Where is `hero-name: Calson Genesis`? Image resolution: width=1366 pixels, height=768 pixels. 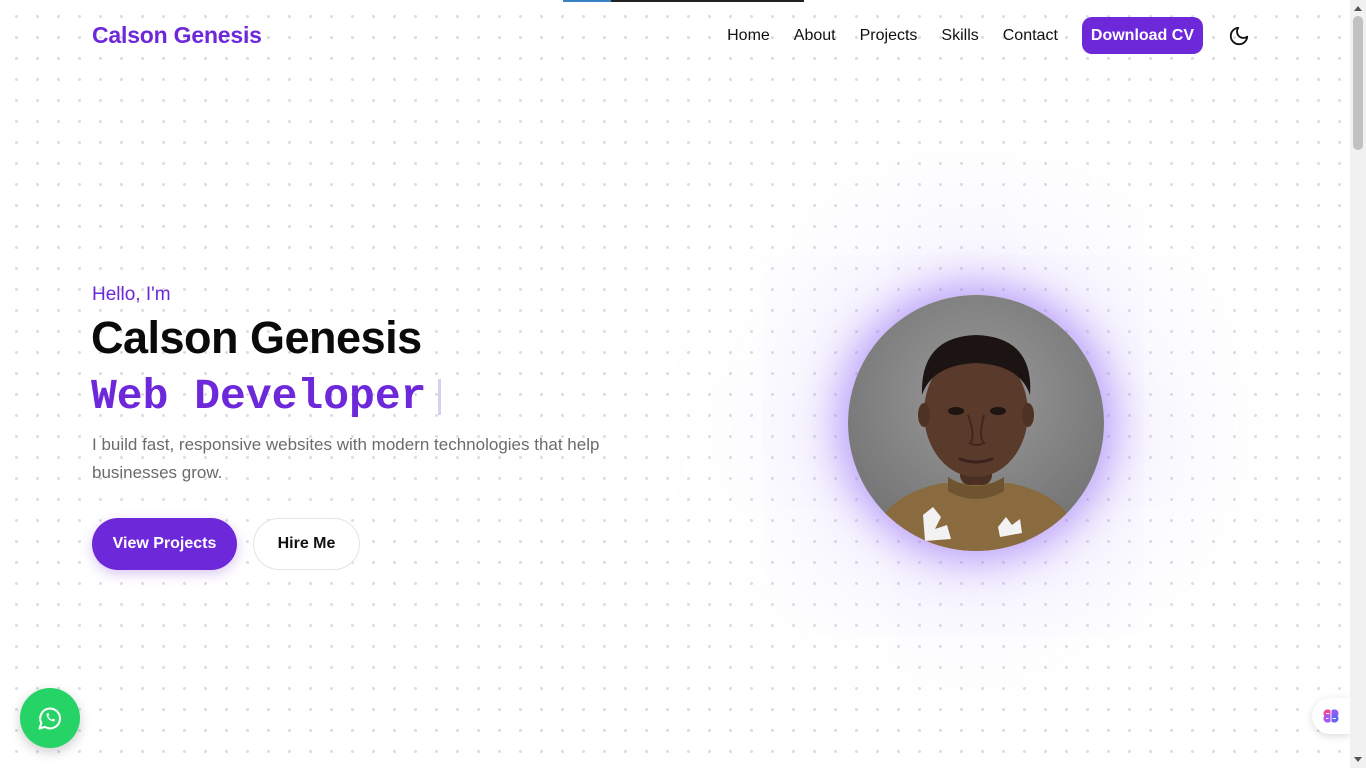
hero-name: Calson Genesis is located at coordinates (256, 337).